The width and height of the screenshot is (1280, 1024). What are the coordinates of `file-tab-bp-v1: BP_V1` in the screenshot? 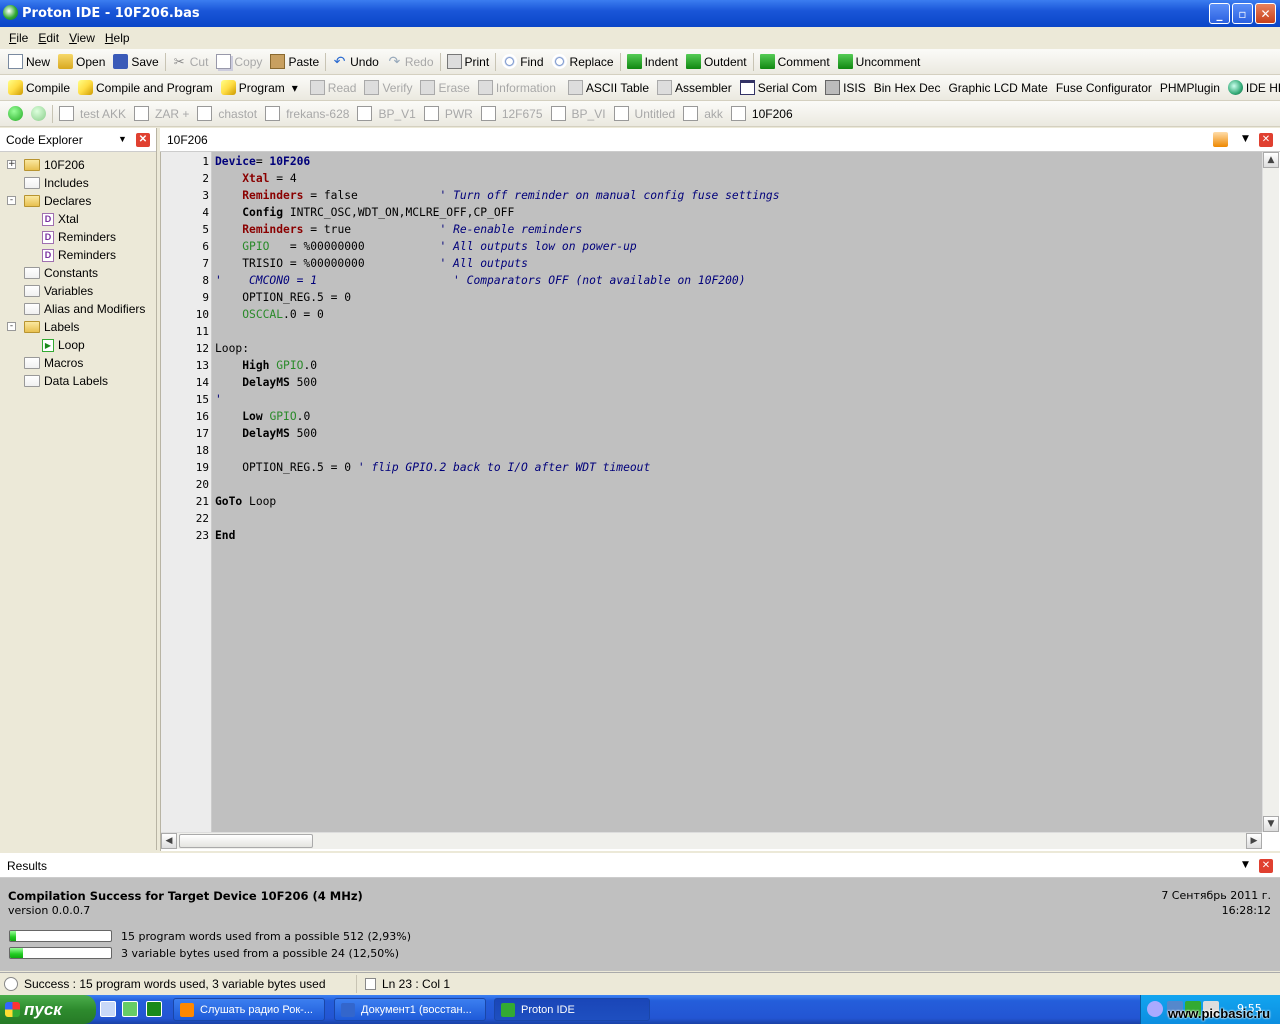 It's located at (386, 114).